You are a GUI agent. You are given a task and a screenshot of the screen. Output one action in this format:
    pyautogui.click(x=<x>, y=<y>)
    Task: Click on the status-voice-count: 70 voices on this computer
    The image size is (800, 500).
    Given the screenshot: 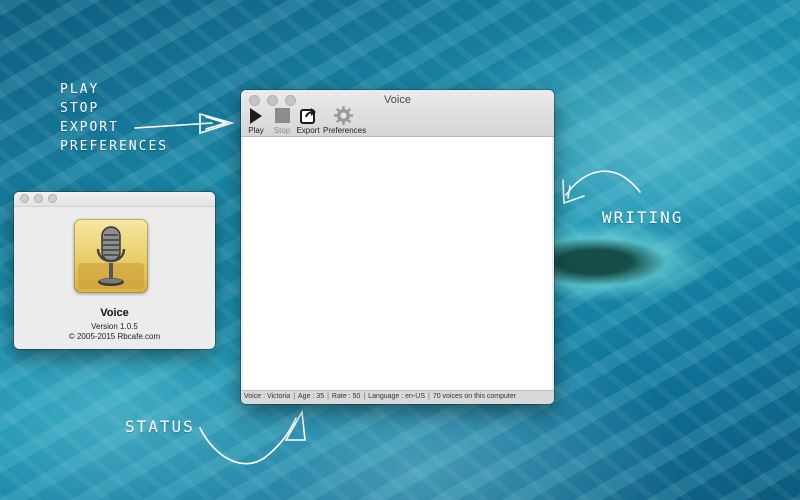 What is the action you would take?
    pyautogui.click(x=474, y=396)
    